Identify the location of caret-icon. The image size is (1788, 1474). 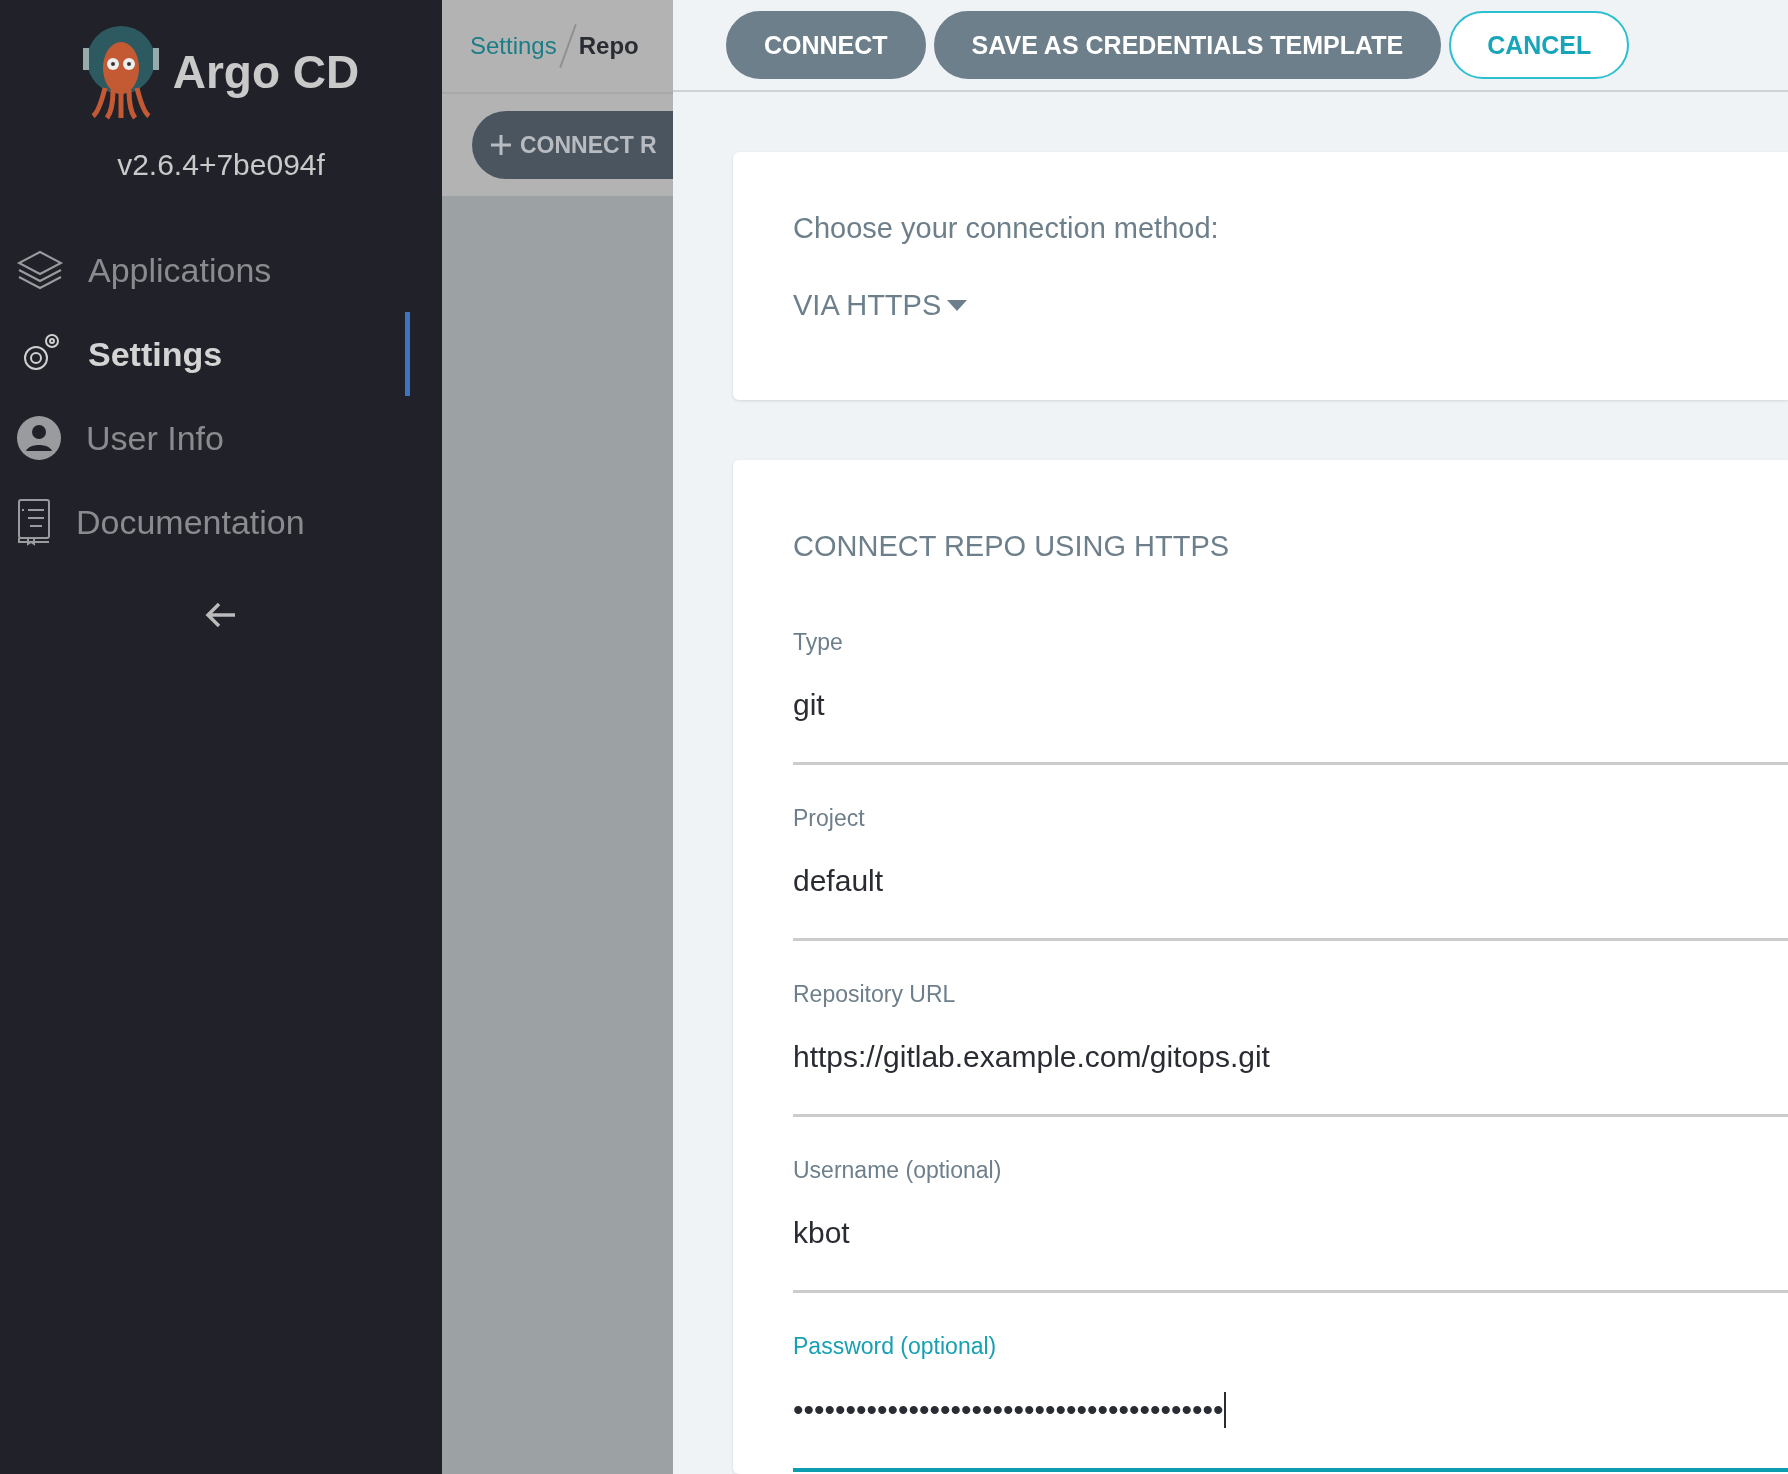
(957, 305).